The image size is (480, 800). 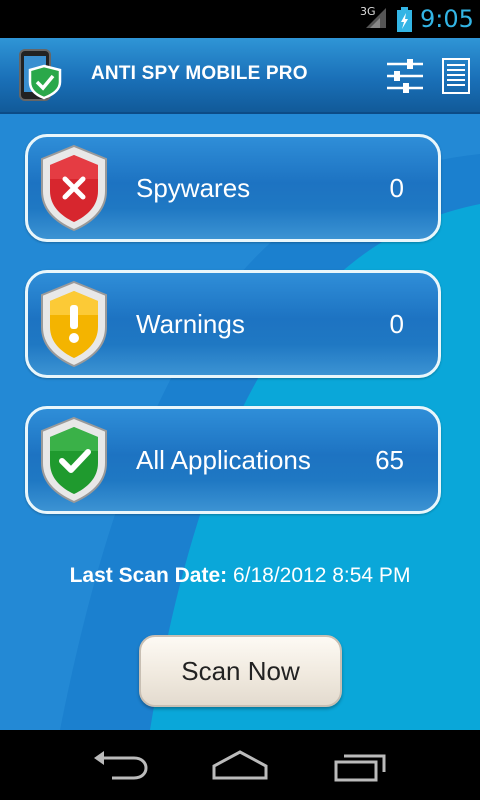 What do you see at coordinates (199, 73) in the screenshot?
I see `app-title: ANTI SPY MOBILE PRO` at bounding box center [199, 73].